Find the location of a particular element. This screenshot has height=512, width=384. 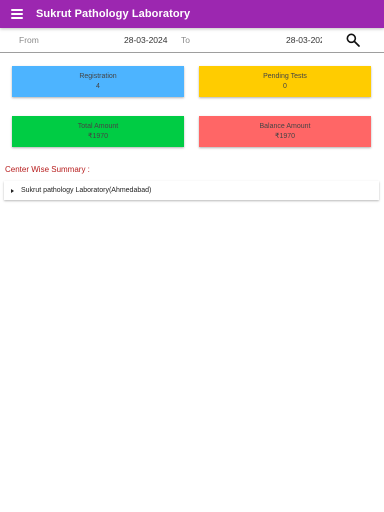

balance-amount-card: Balance Amount ₹1970 is located at coordinates (285, 131).